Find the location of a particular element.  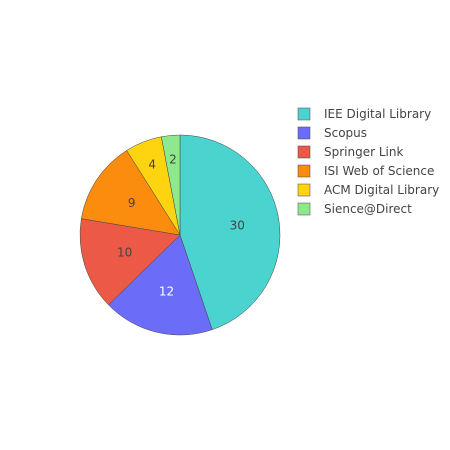

legend-swatch-sience-direct is located at coordinates (304, 209).